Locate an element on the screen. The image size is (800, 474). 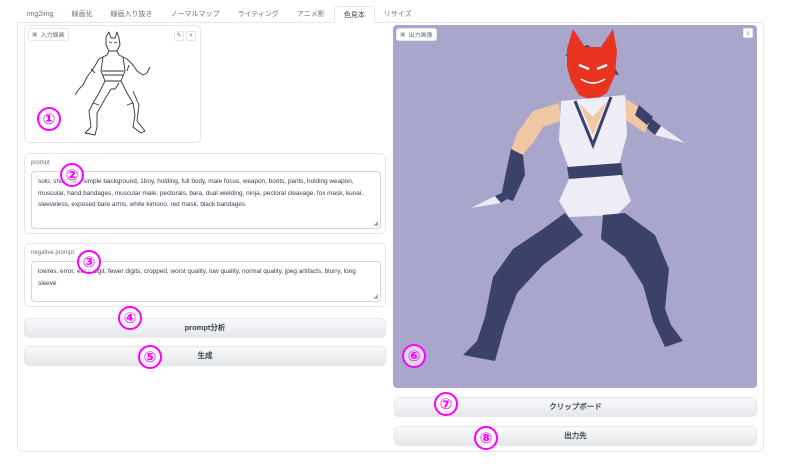
generate-button: 生成 is located at coordinates (205, 356).